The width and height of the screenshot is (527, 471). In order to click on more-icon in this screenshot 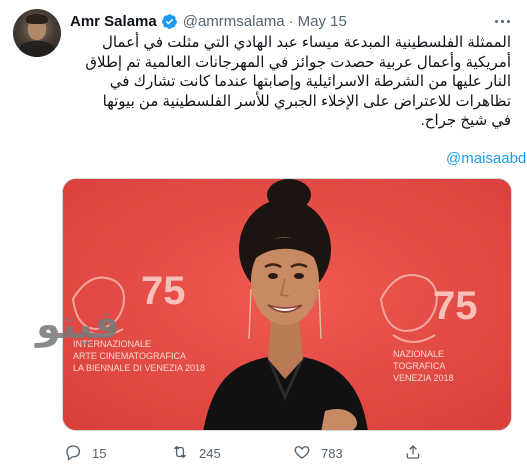, I will do `click(502, 21)`.